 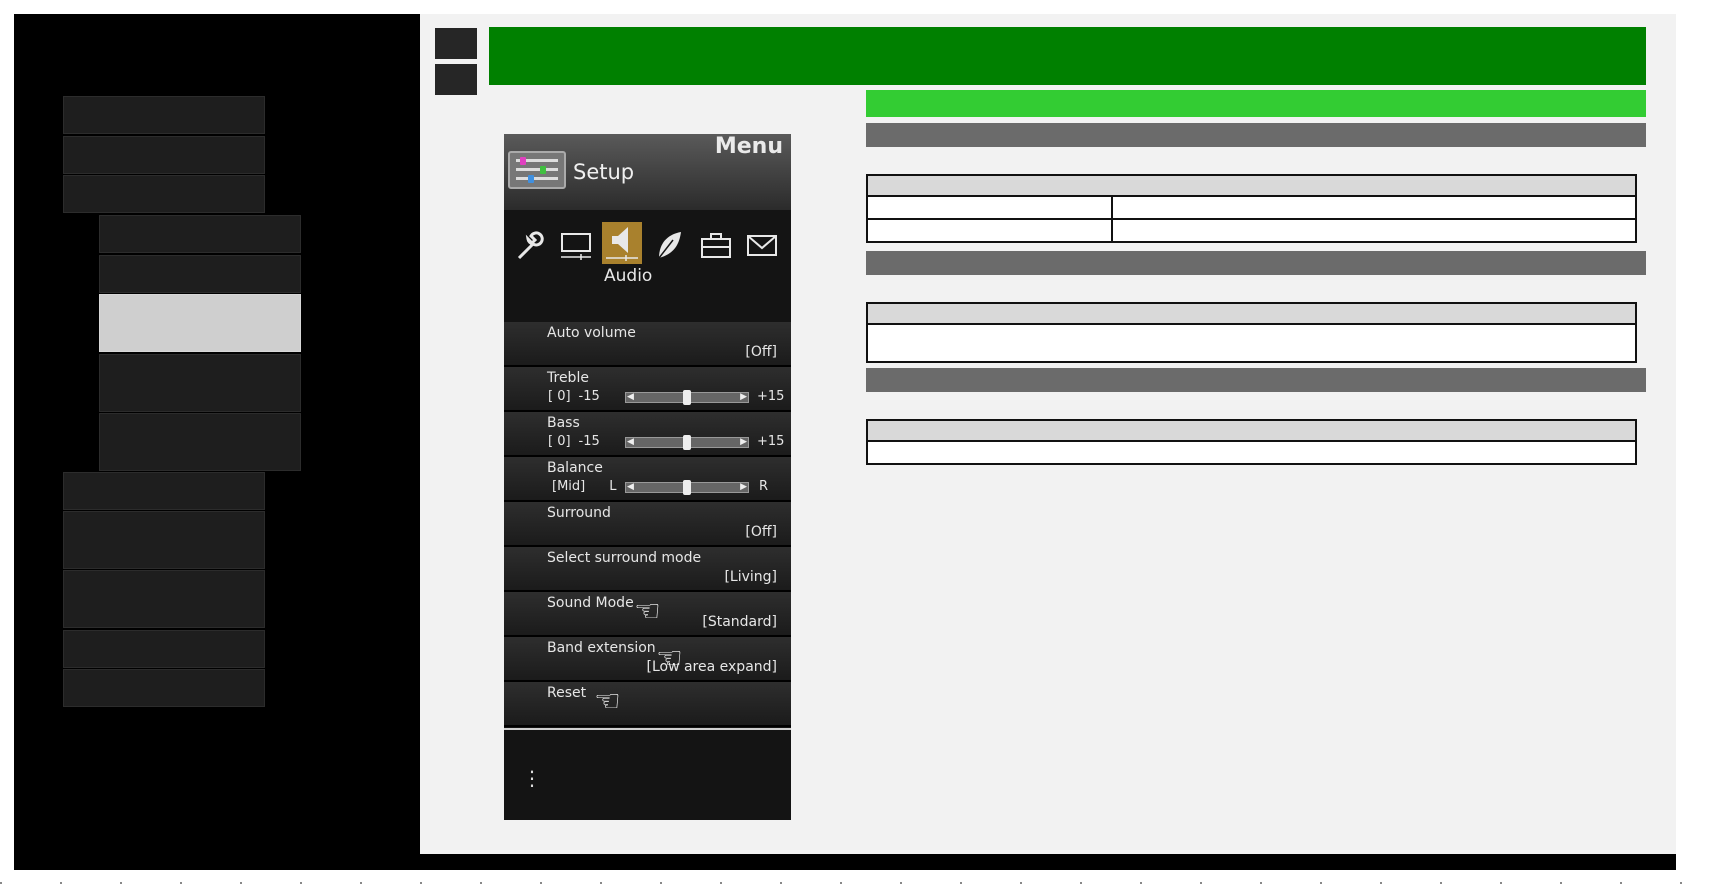 What do you see at coordinates (568, 378) in the screenshot?
I see `menu-row-label: Treble` at bounding box center [568, 378].